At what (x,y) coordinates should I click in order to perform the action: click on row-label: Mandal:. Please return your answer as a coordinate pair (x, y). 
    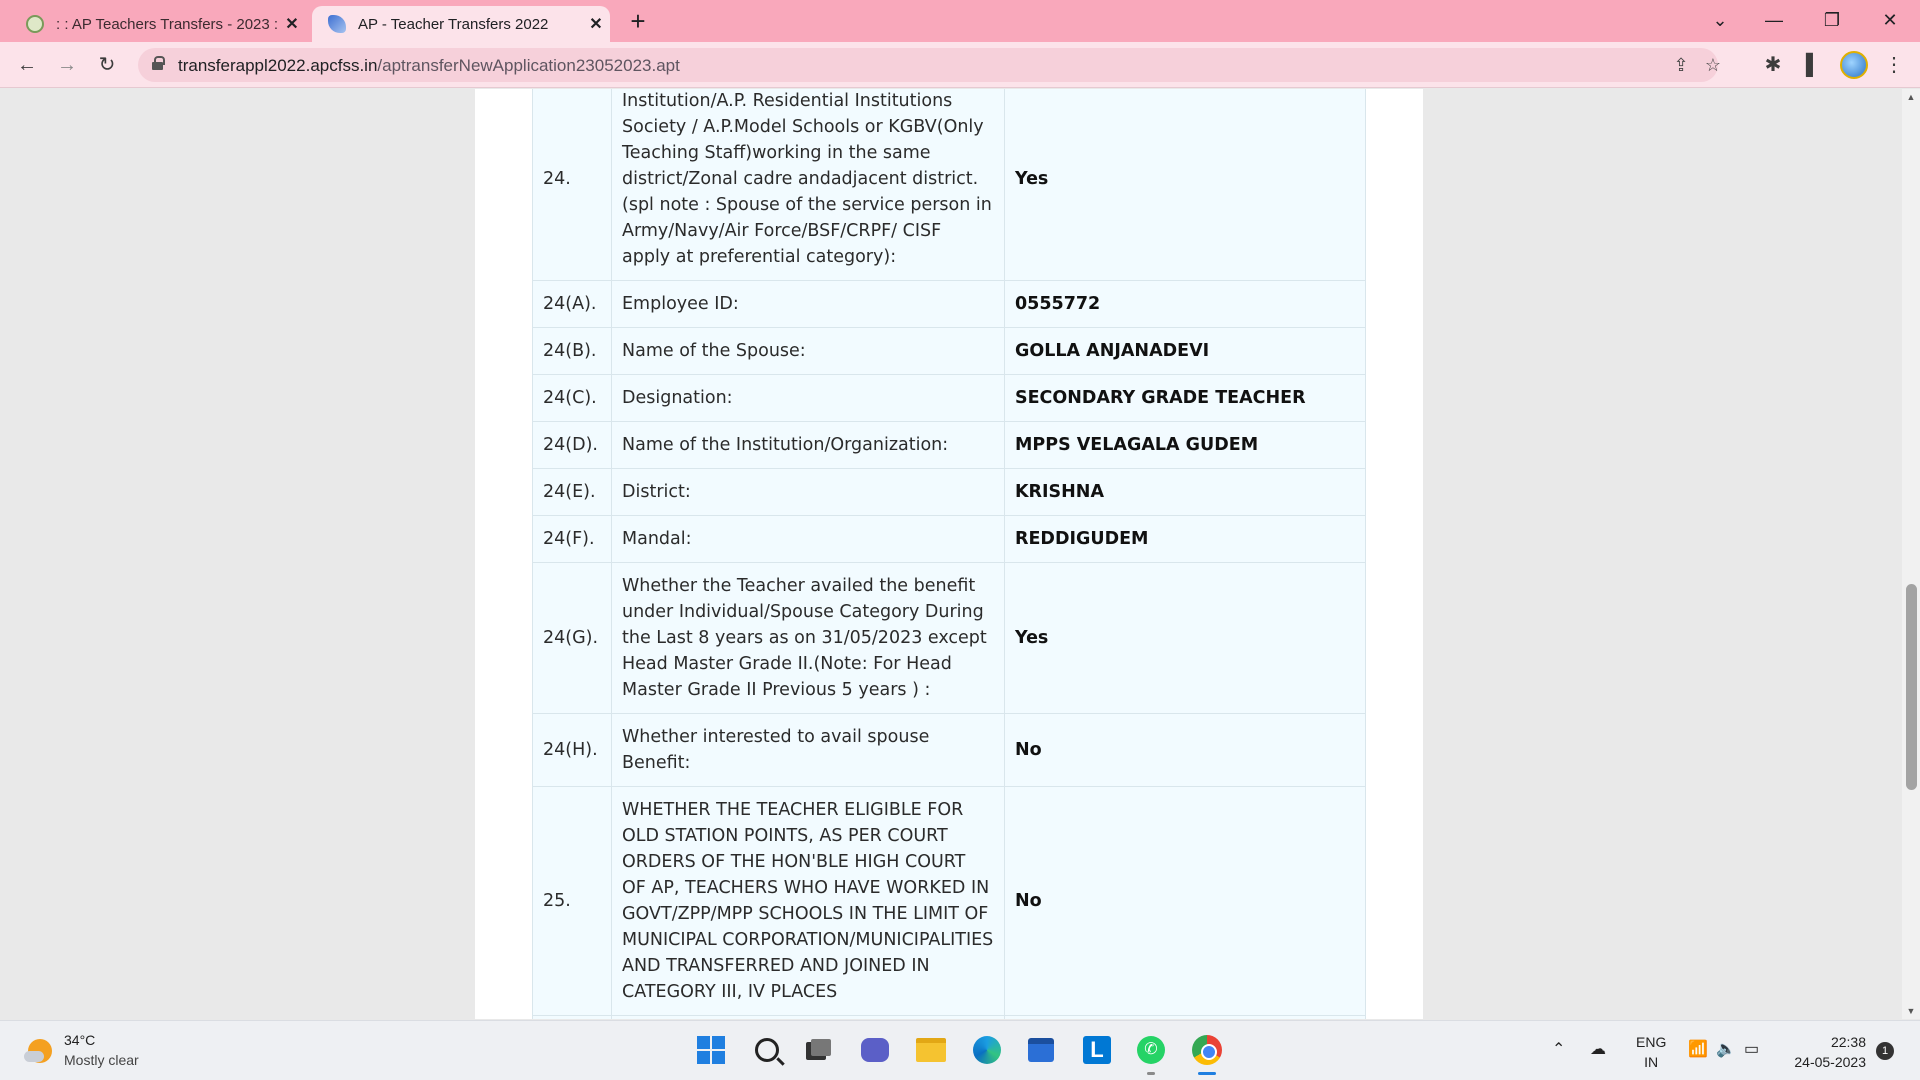
    Looking at the image, I should click on (808, 539).